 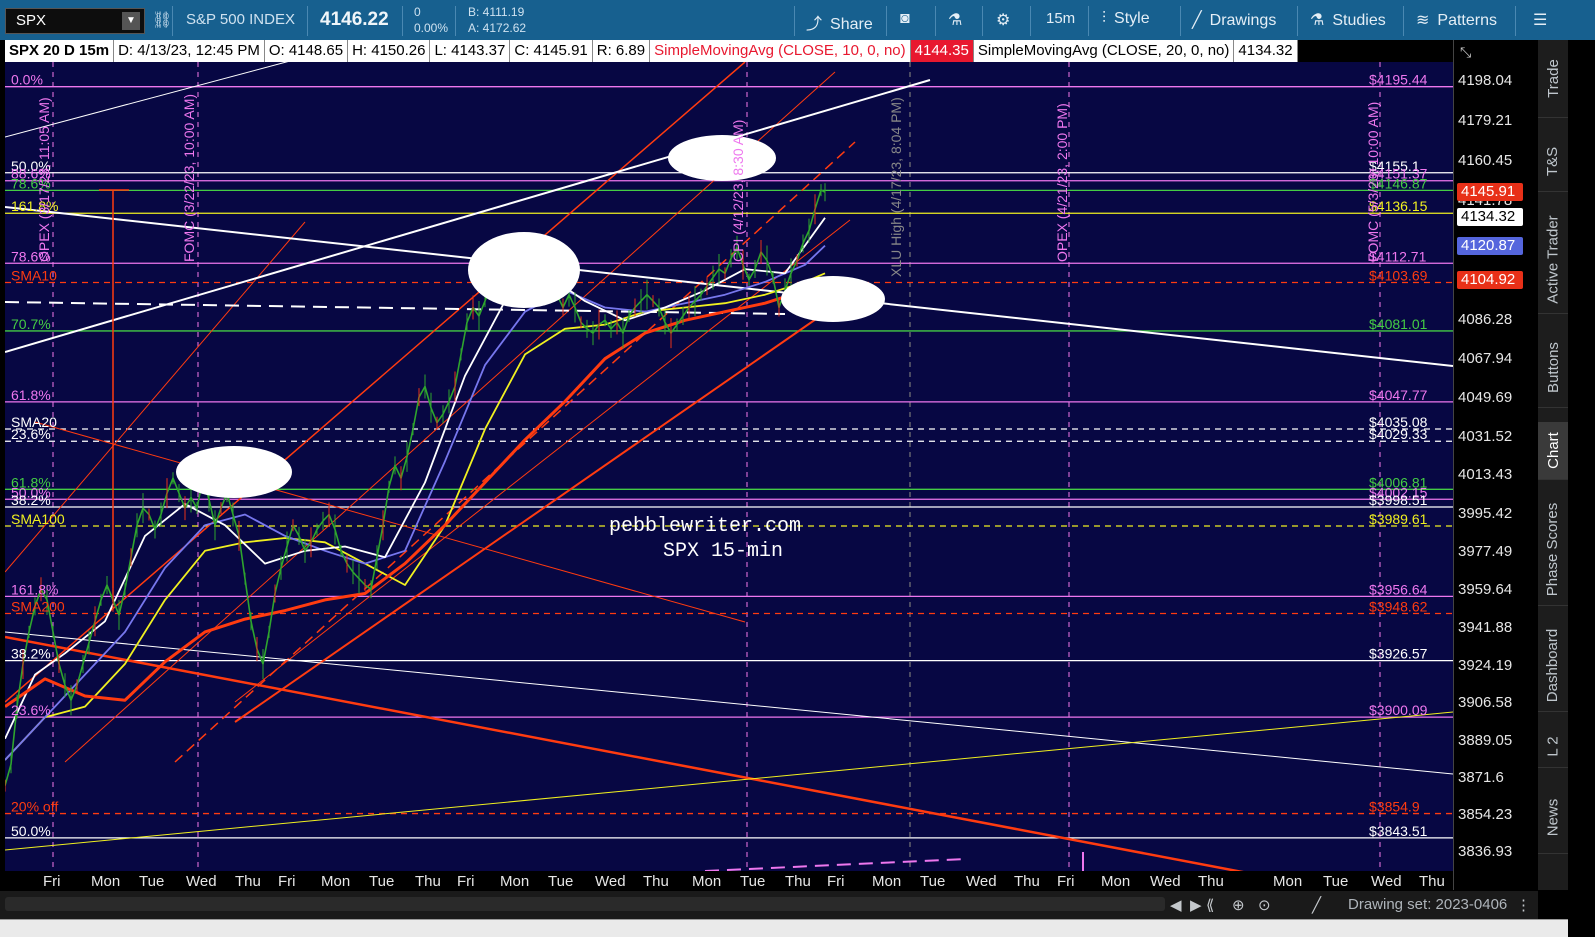 I want to click on side-tab-dashboard: Dashboard, so click(x=1553, y=666).